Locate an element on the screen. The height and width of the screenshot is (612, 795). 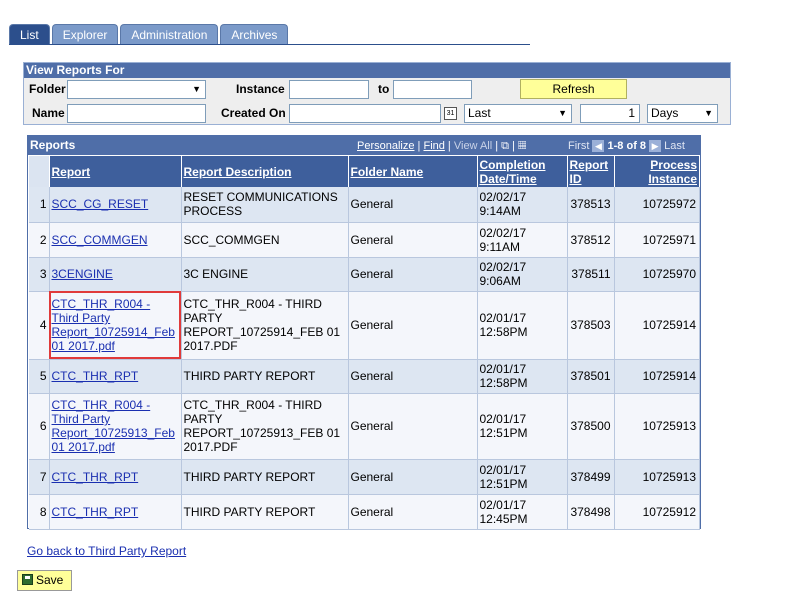
completion-datetime: 02/02/17 9:14AM is located at coordinates (522, 205).